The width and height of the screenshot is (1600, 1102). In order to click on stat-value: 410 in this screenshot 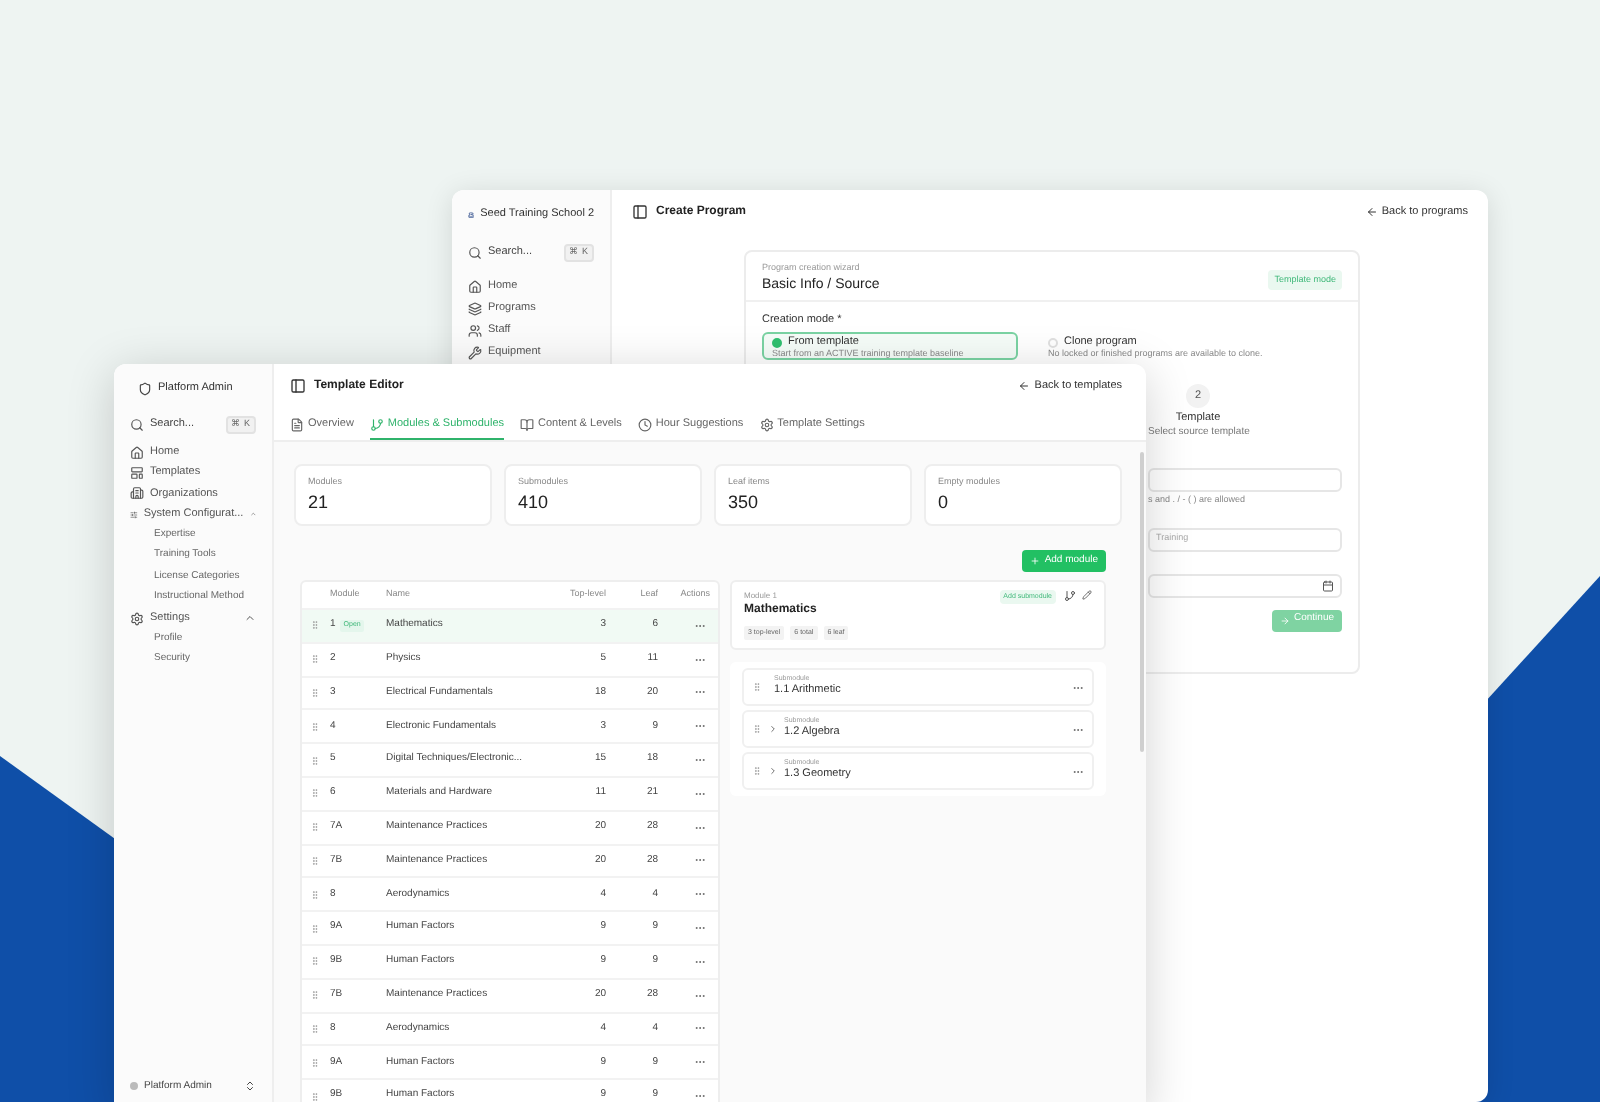, I will do `click(534, 502)`.